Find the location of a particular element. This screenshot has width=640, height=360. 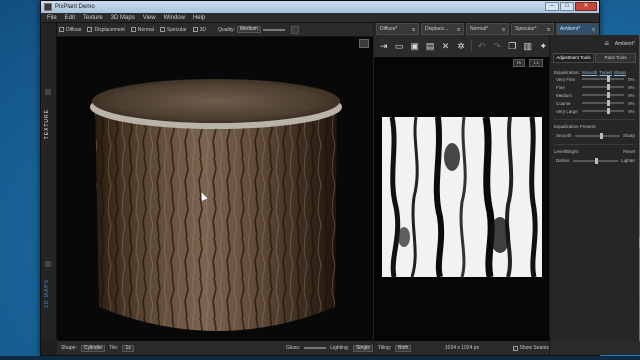

tab-normal: Normal* ⧉ is located at coordinates (487, 29).